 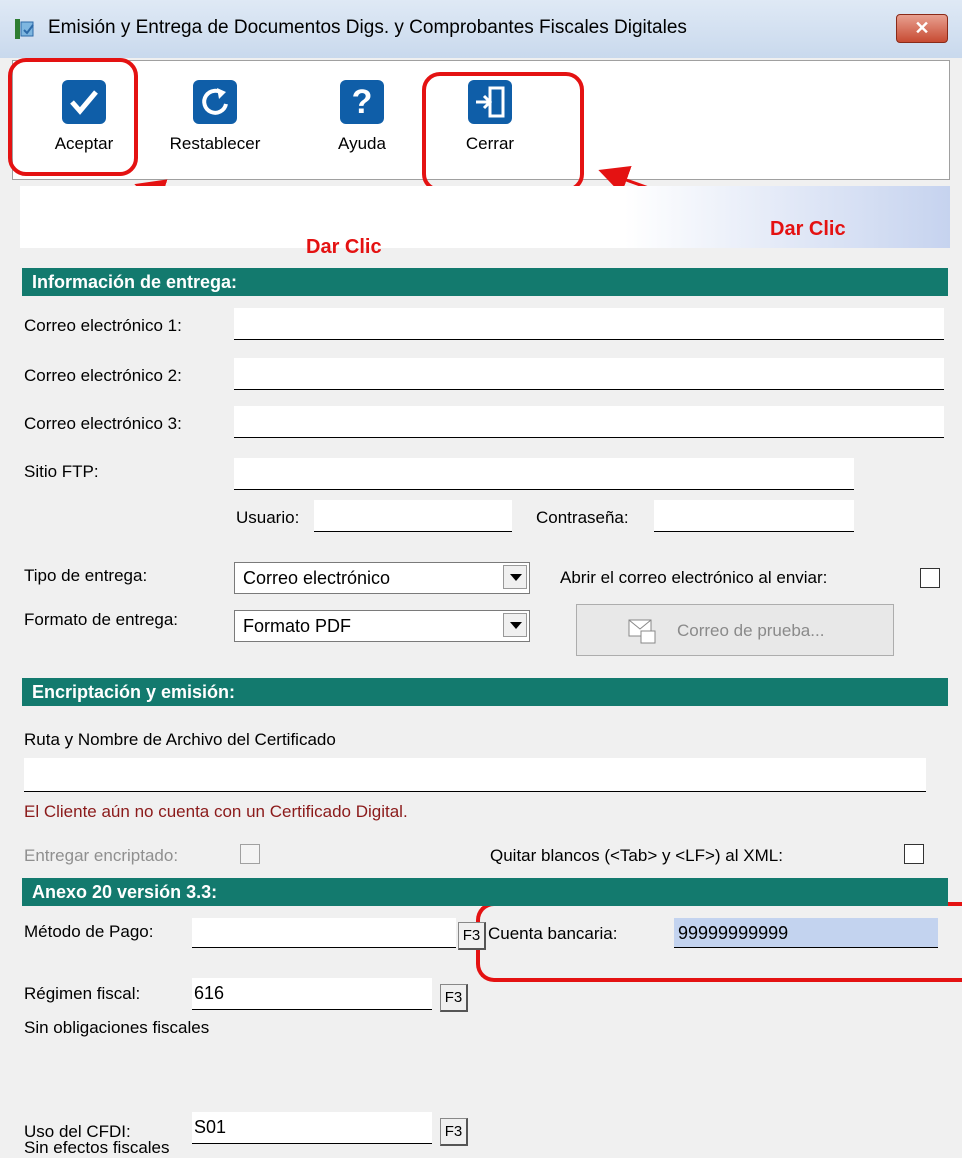 What do you see at coordinates (61, 471) in the screenshot?
I see `ftp-label: Sitio FTP:` at bounding box center [61, 471].